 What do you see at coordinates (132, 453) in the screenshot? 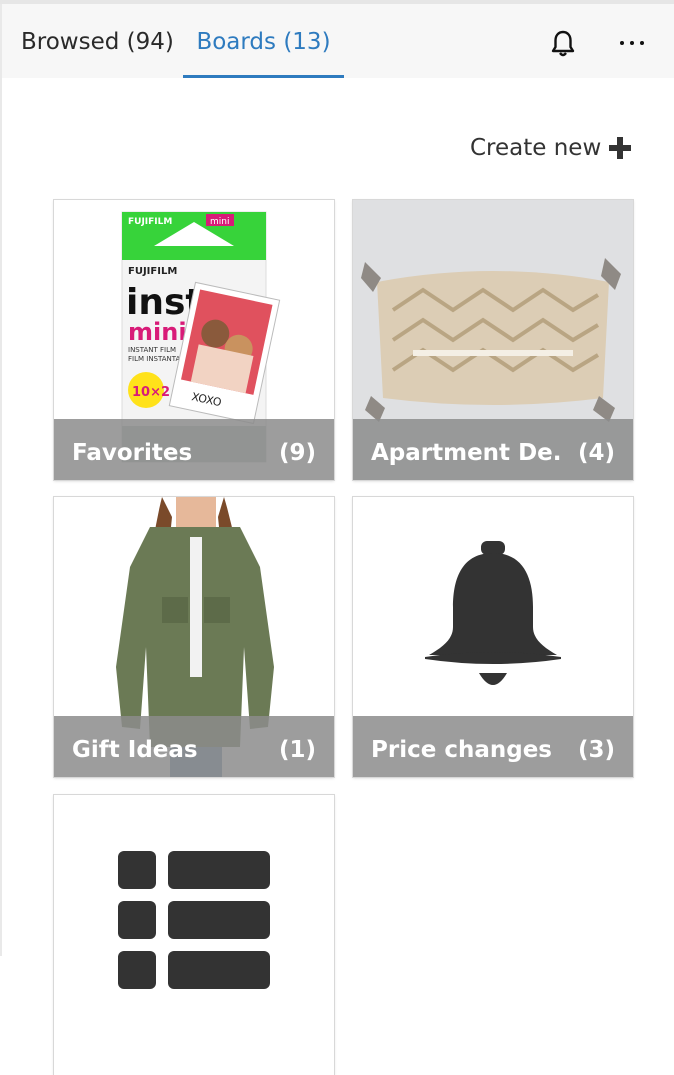
I see `board-title: Favorites` at bounding box center [132, 453].